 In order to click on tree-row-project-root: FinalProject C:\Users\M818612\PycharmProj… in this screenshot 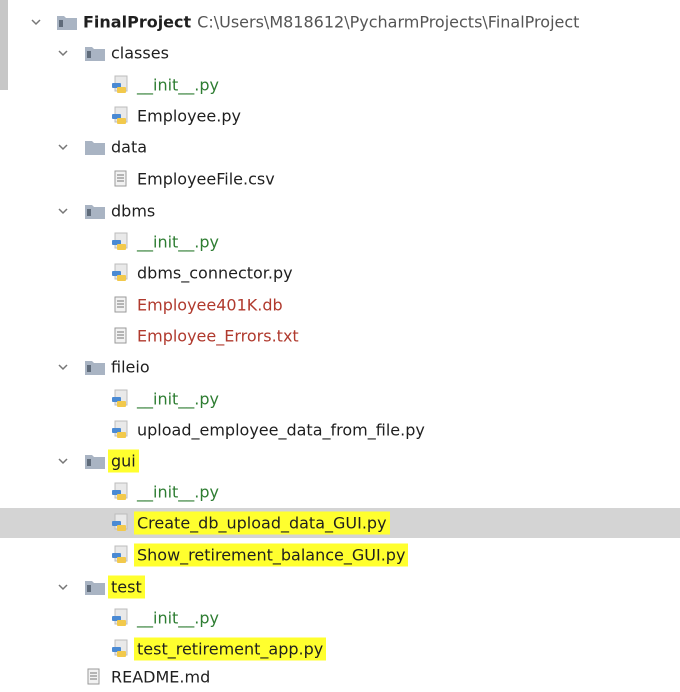, I will do `click(340, 22)`.